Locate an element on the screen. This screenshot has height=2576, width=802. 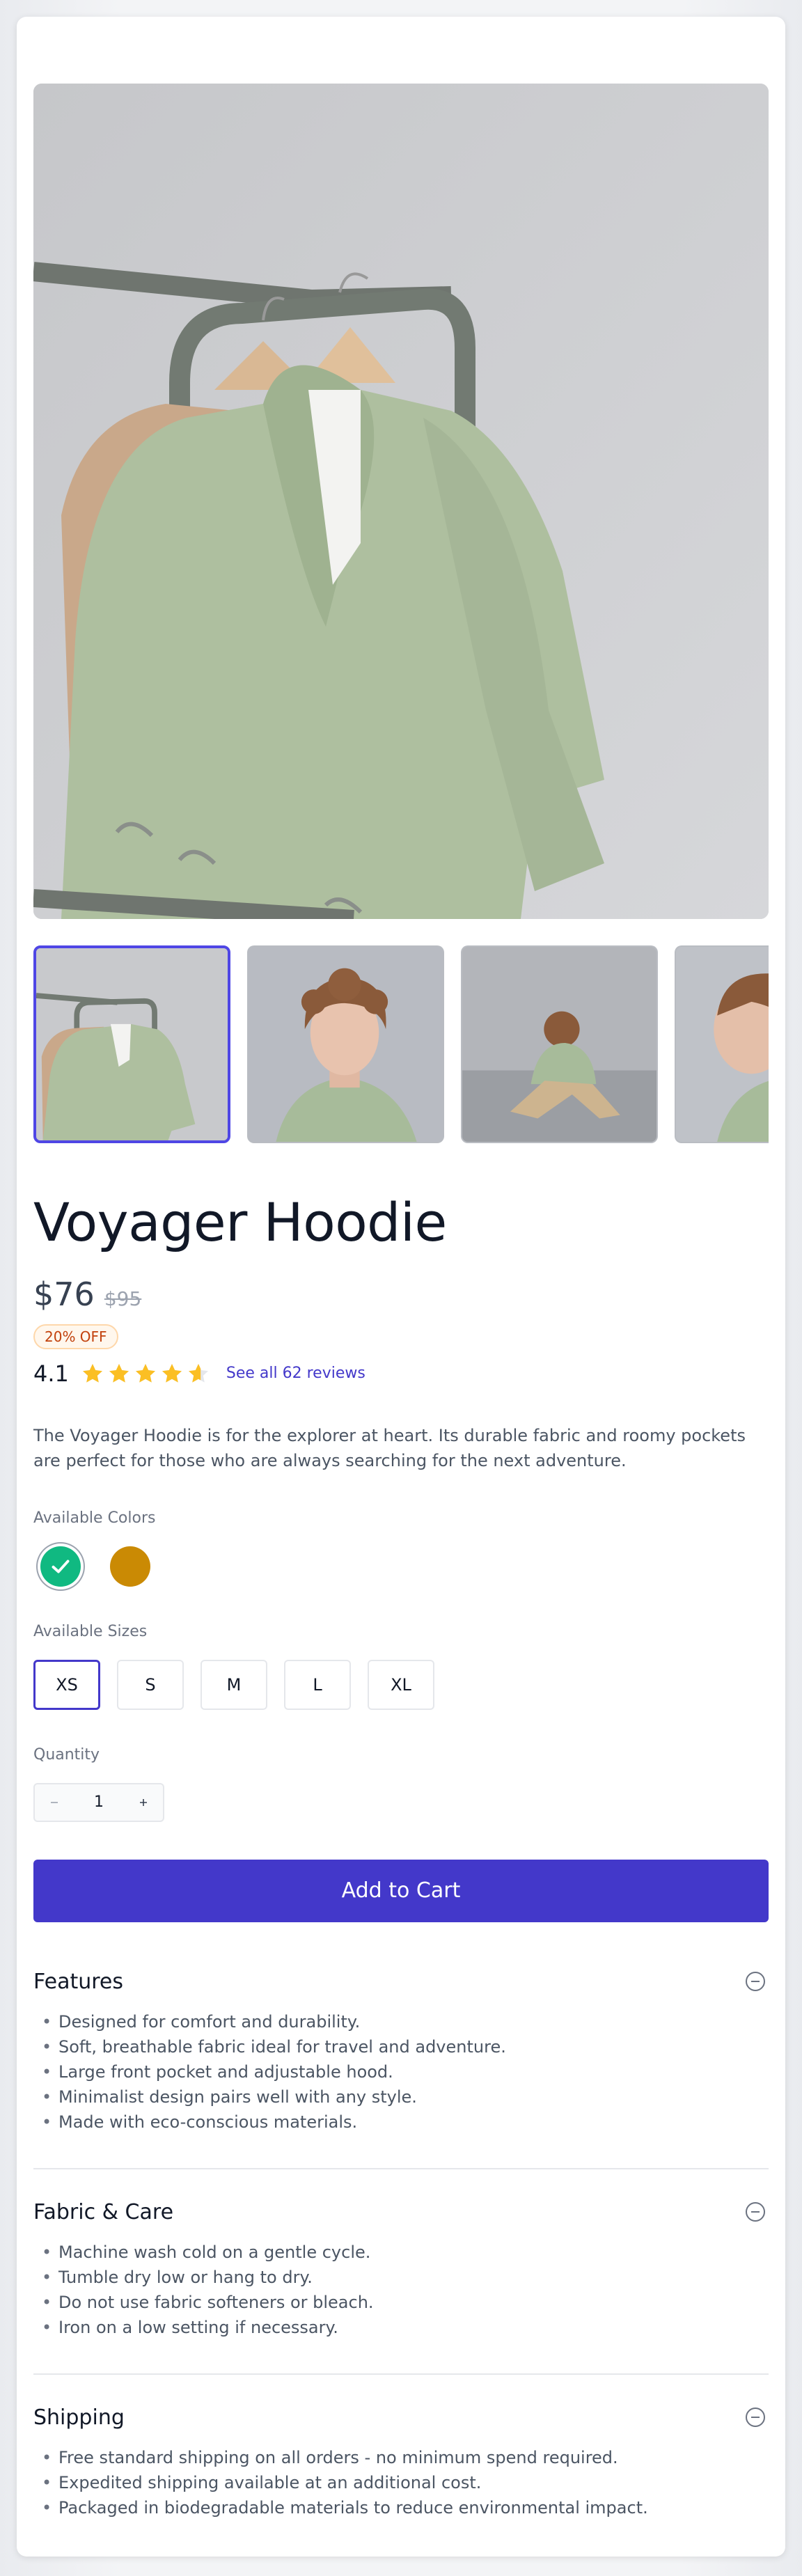
list-item: Iron on a low setting if necessary. is located at coordinates (401, 2327).